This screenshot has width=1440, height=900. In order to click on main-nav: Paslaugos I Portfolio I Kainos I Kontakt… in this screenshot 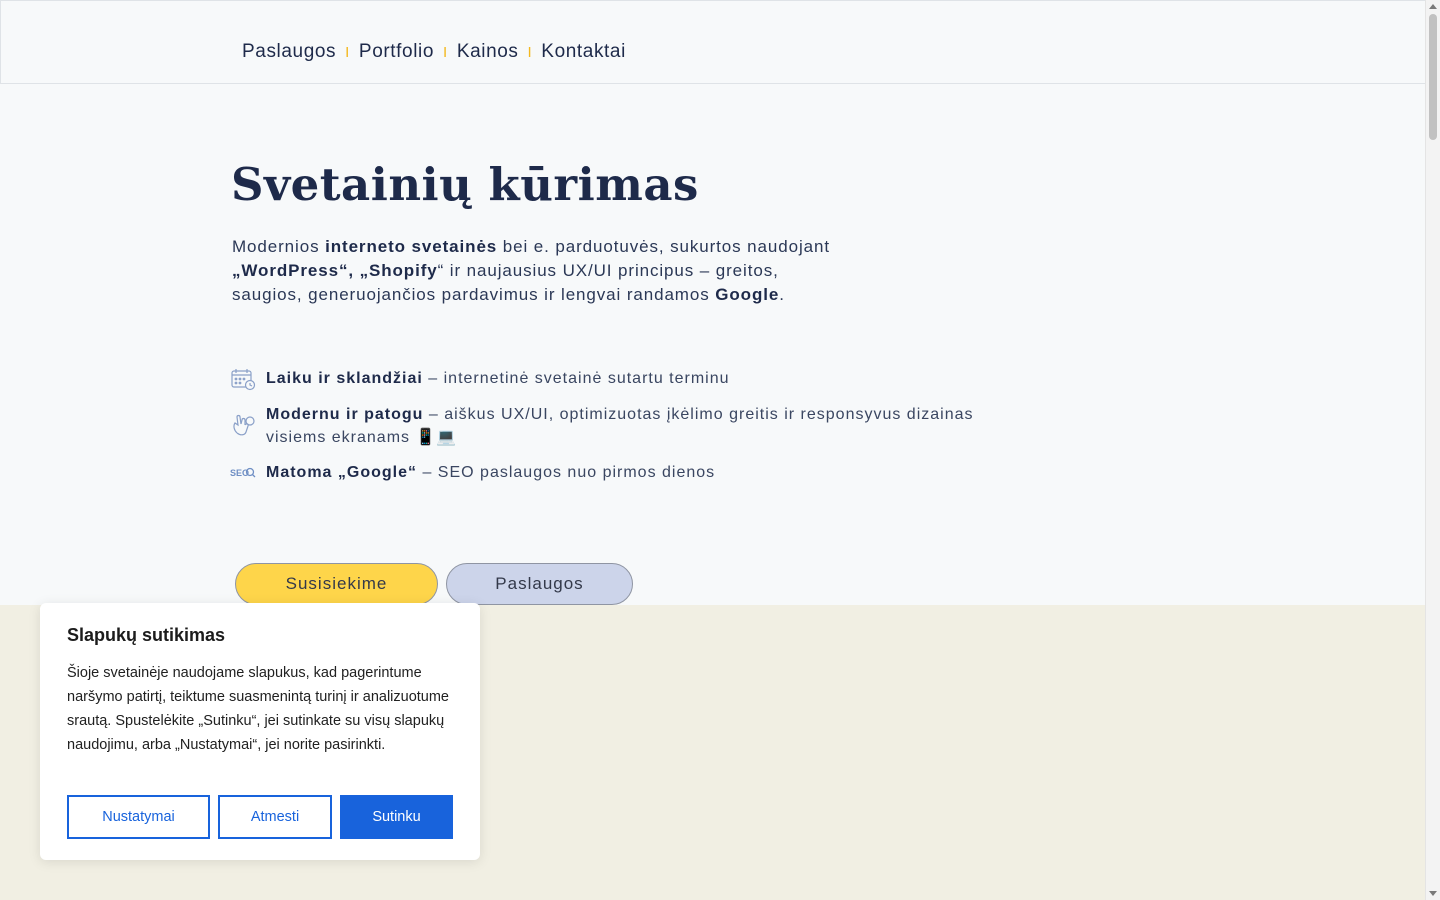, I will do `click(434, 52)`.